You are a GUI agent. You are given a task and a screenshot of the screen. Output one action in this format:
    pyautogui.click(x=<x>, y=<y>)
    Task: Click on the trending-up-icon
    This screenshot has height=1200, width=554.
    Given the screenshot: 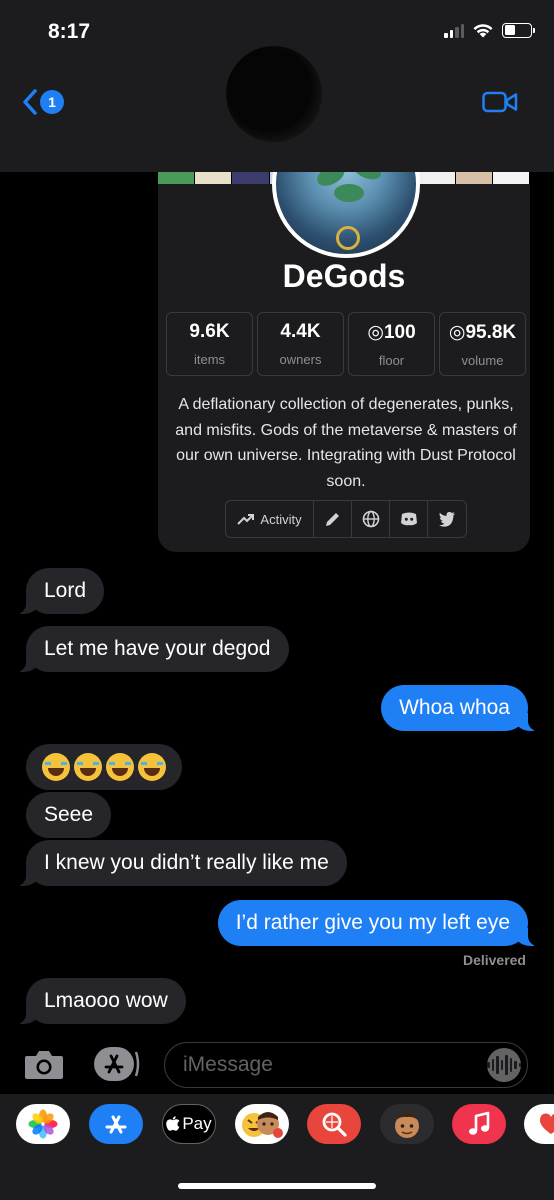 What is the action you would take?
    pyautogui.click(x=246, y=519)
    